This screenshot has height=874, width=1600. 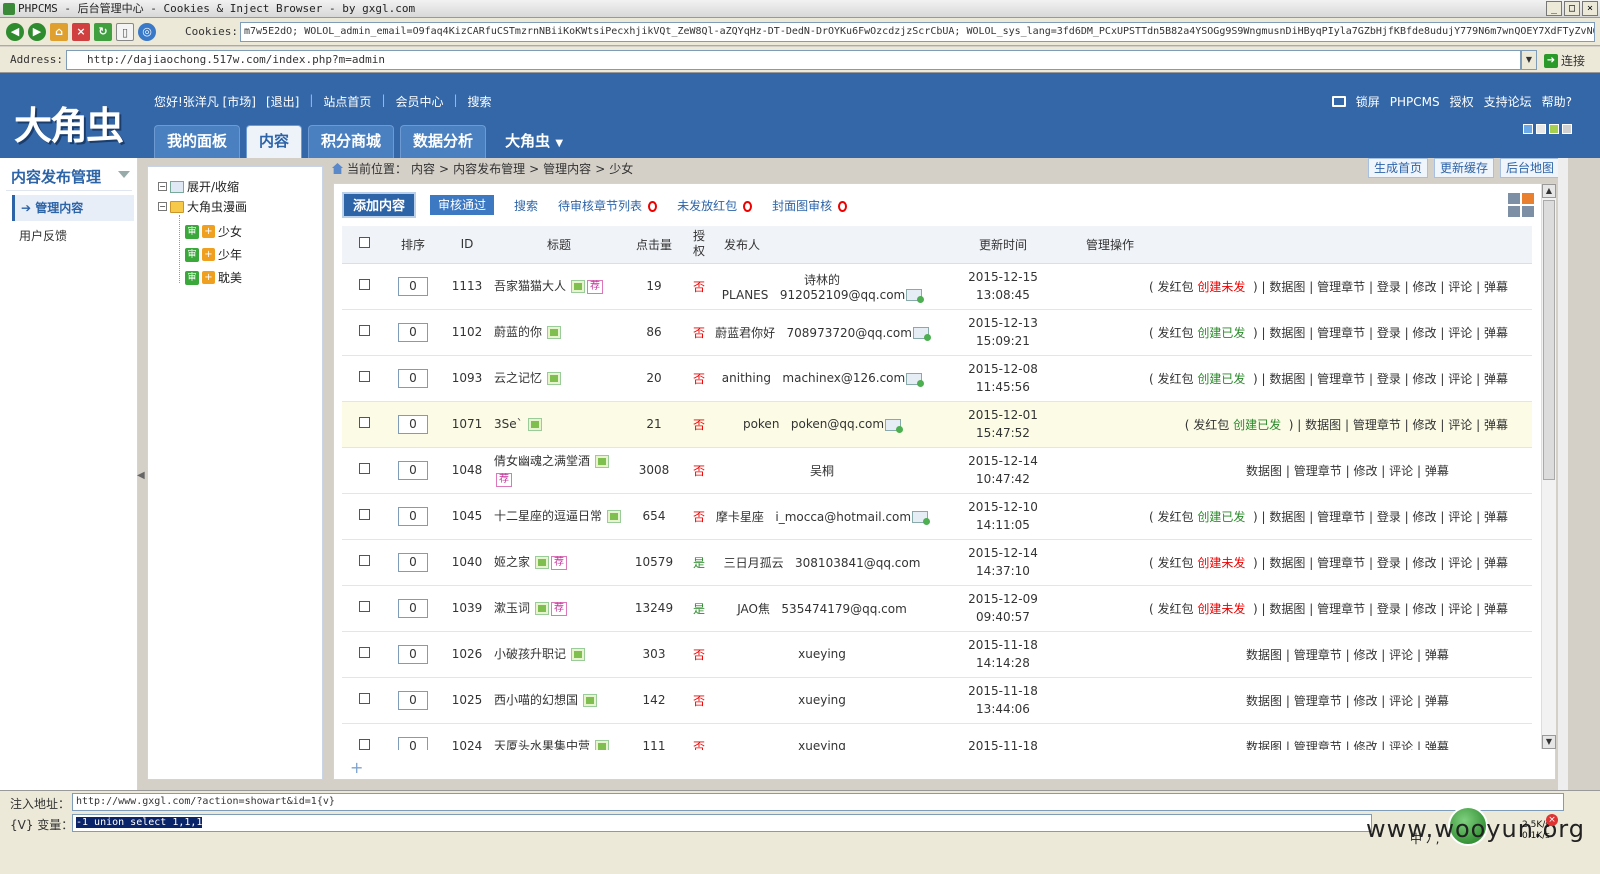 What do you see at coordinates (1549, 191) in the screenshot?
I see `scroll-up-icon: ▲` at bounding box center [1549, 191].